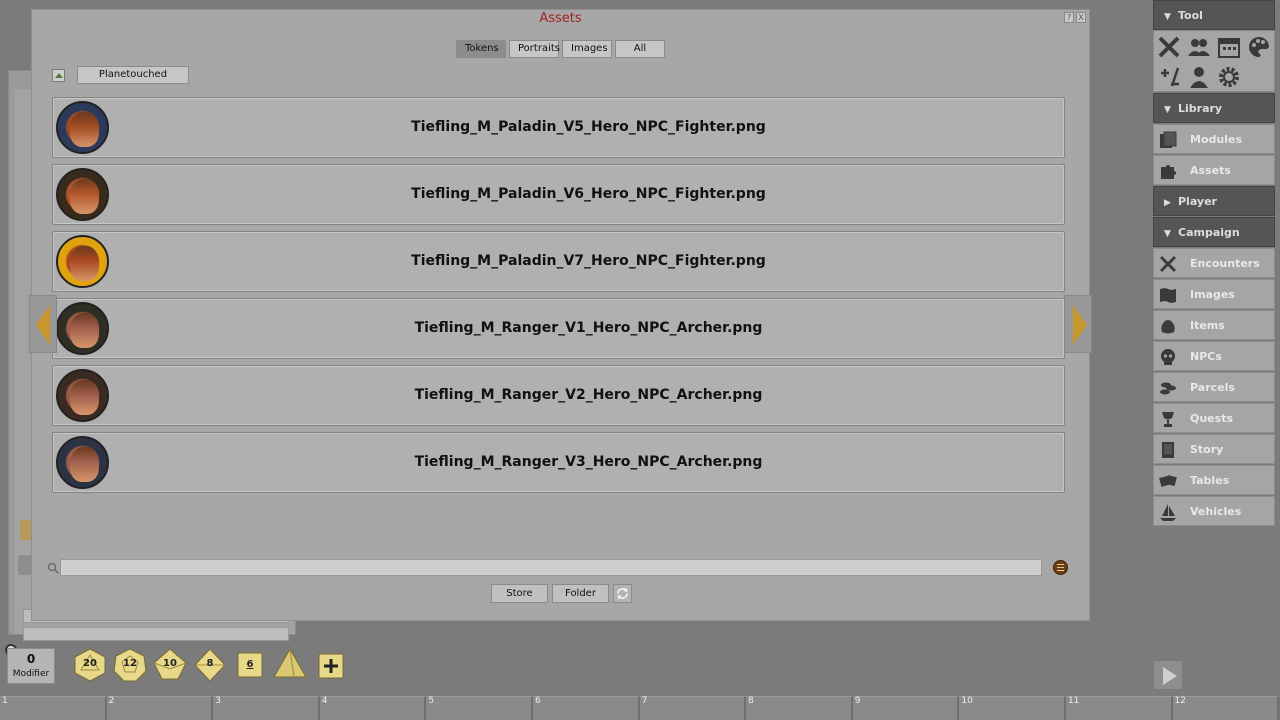  What do you see at coordinates (1168, 327) in the screenshot?
I see `items-icon` at bounding box center [1168, 327].